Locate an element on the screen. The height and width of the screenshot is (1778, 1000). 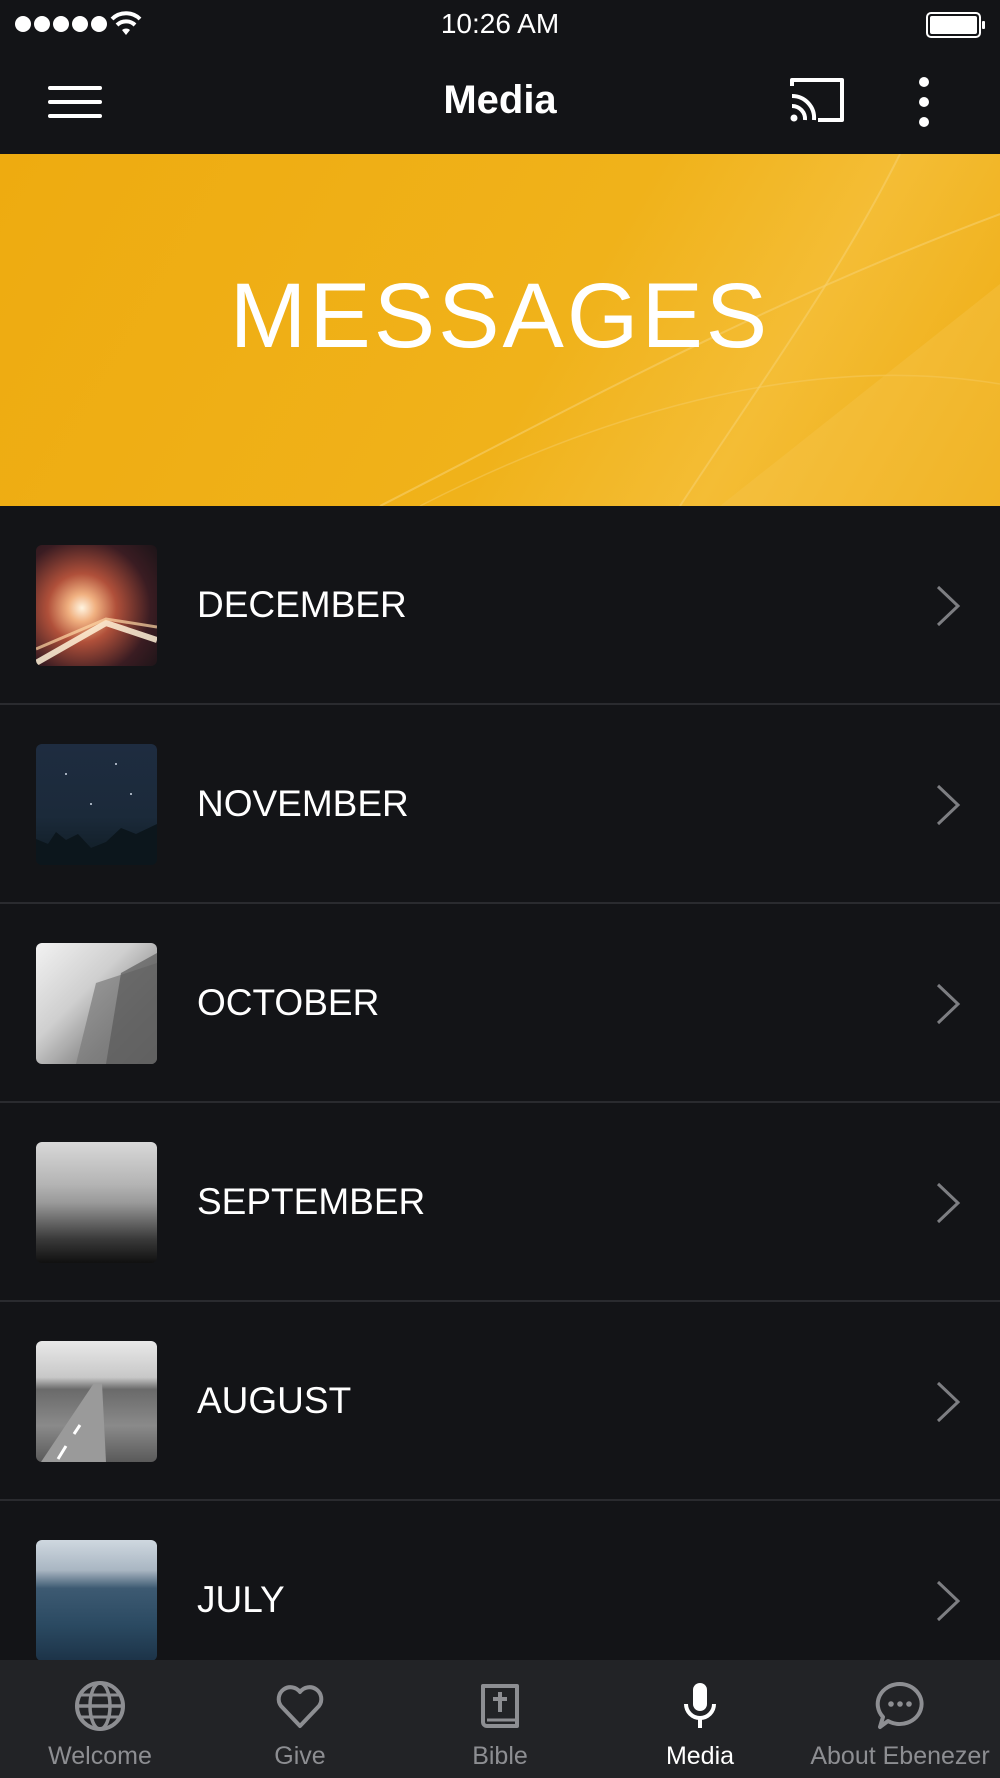
tab-give: Give is located at coordinates (300, 1719).